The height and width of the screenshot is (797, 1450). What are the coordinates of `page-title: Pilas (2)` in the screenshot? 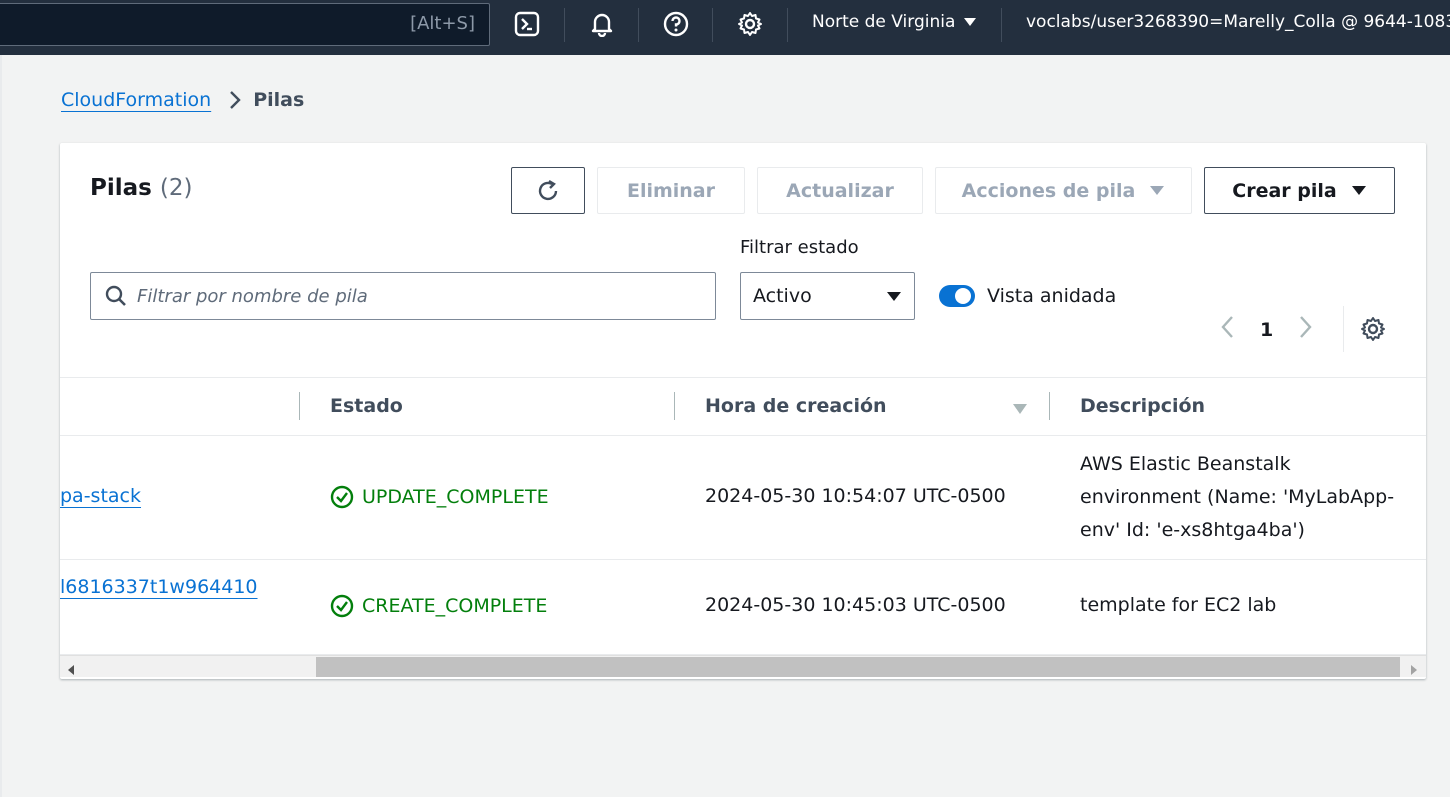 It's located at (141, 188).